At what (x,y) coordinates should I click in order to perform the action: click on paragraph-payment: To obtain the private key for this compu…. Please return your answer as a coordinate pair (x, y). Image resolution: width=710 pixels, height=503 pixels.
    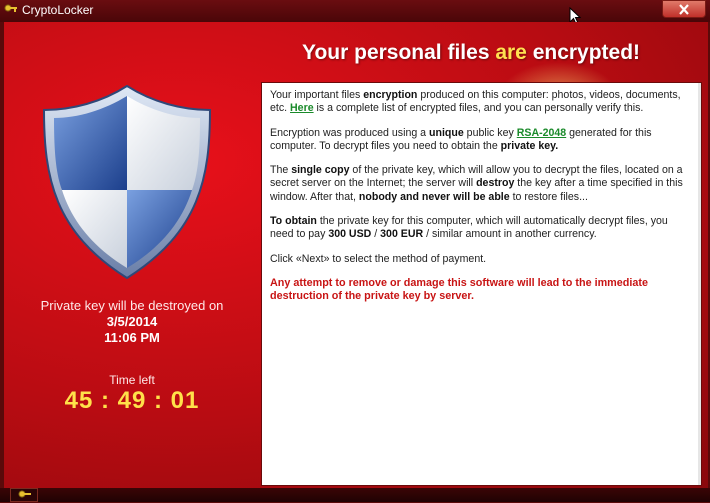
    Looking at the image, I should click on (469, 228).